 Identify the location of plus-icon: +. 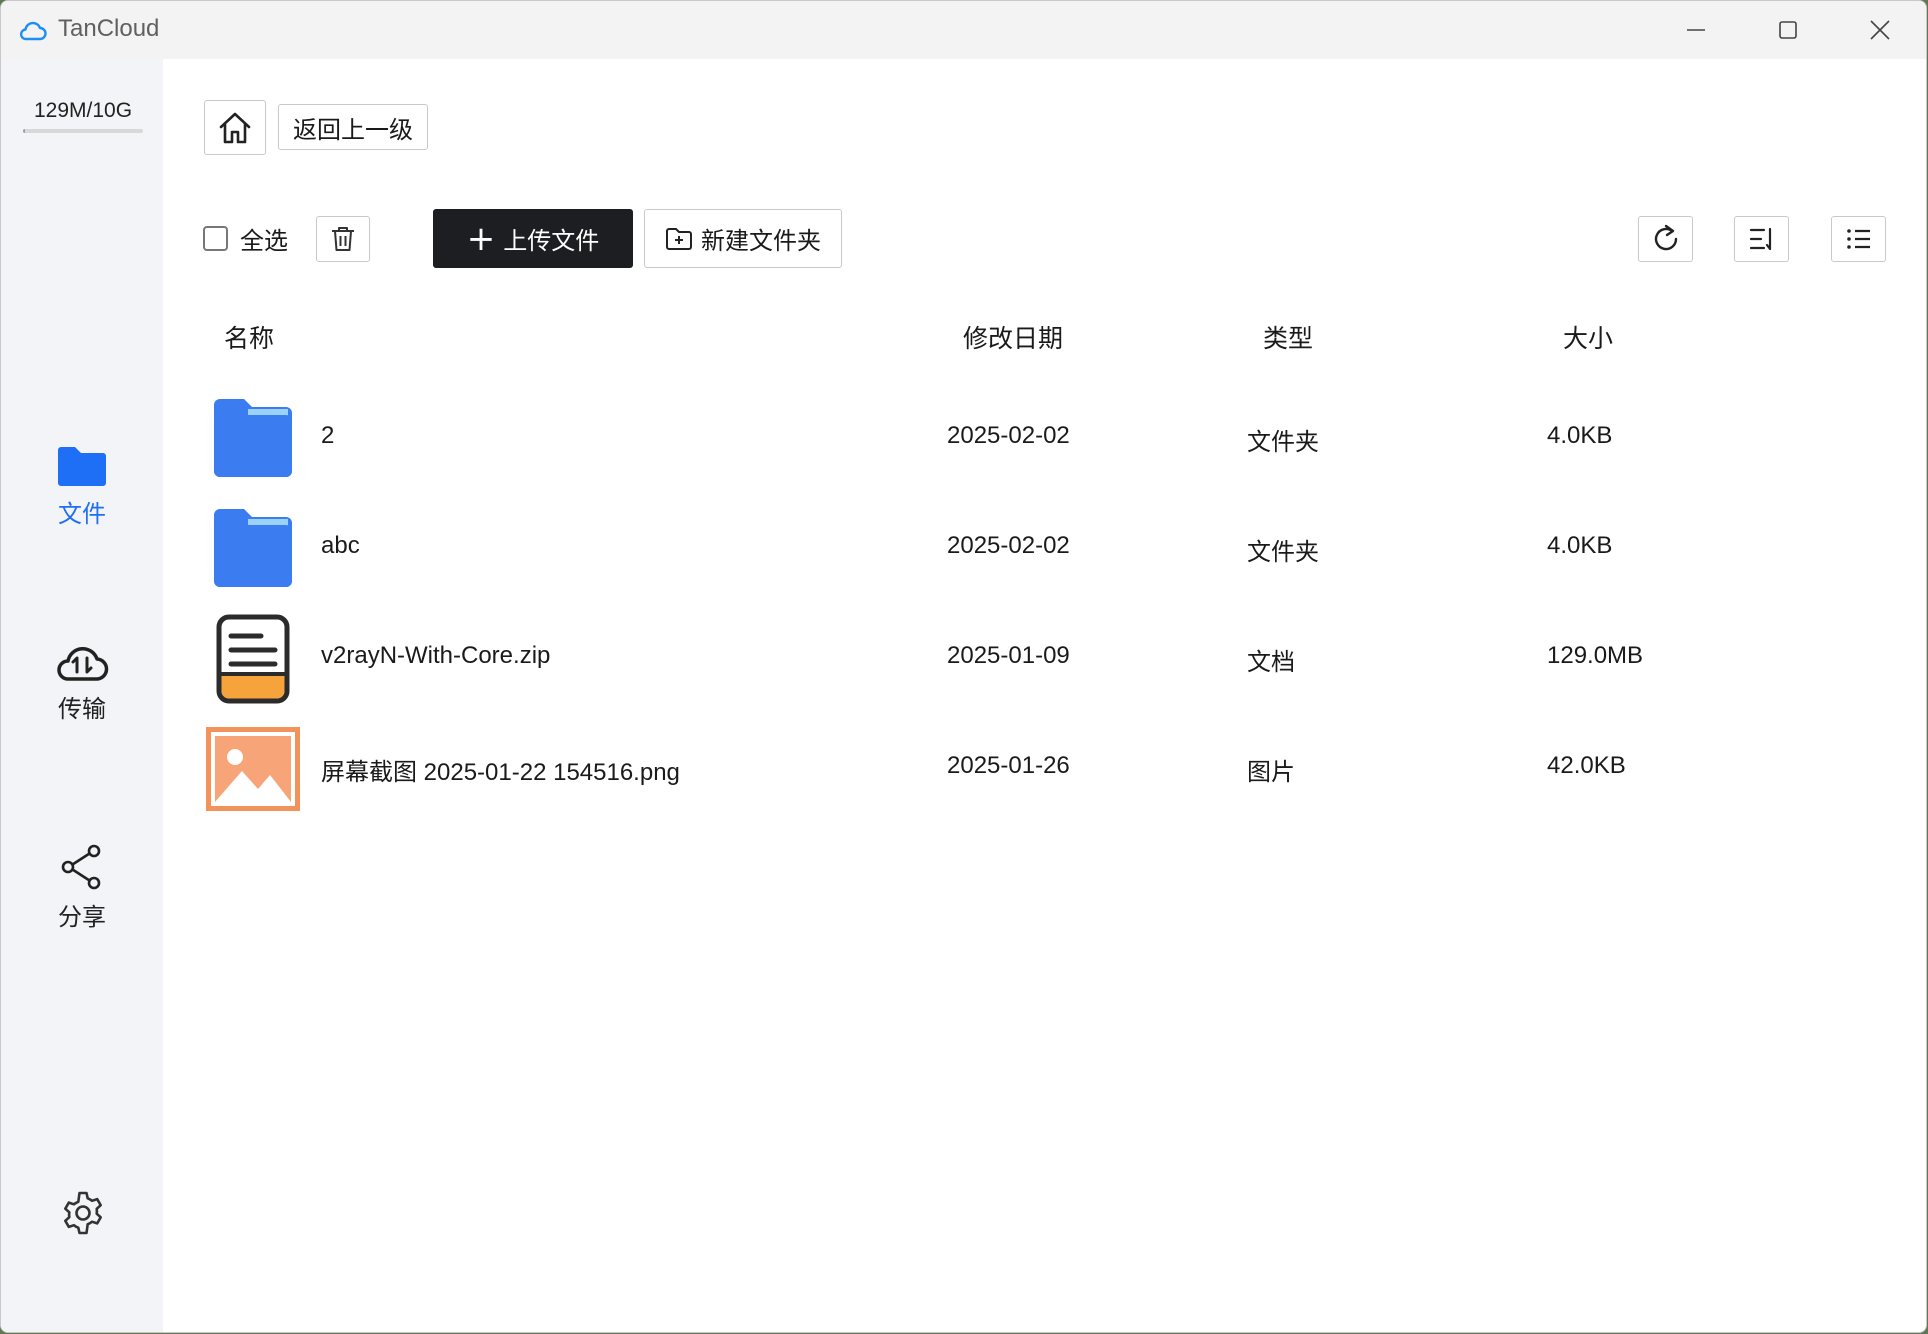
(481, 238).